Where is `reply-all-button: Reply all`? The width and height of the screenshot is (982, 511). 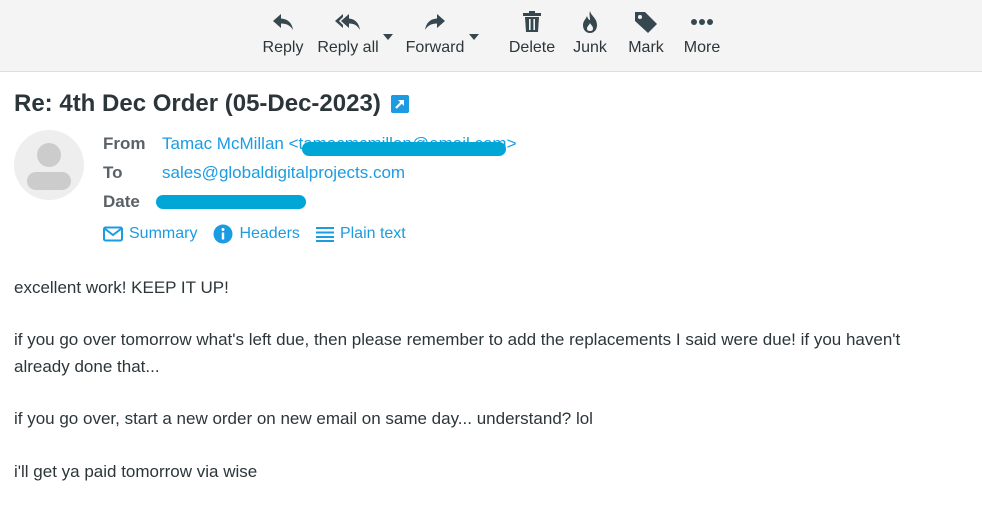 reply-all-button: Reply all is located at coordinates (348, 37).